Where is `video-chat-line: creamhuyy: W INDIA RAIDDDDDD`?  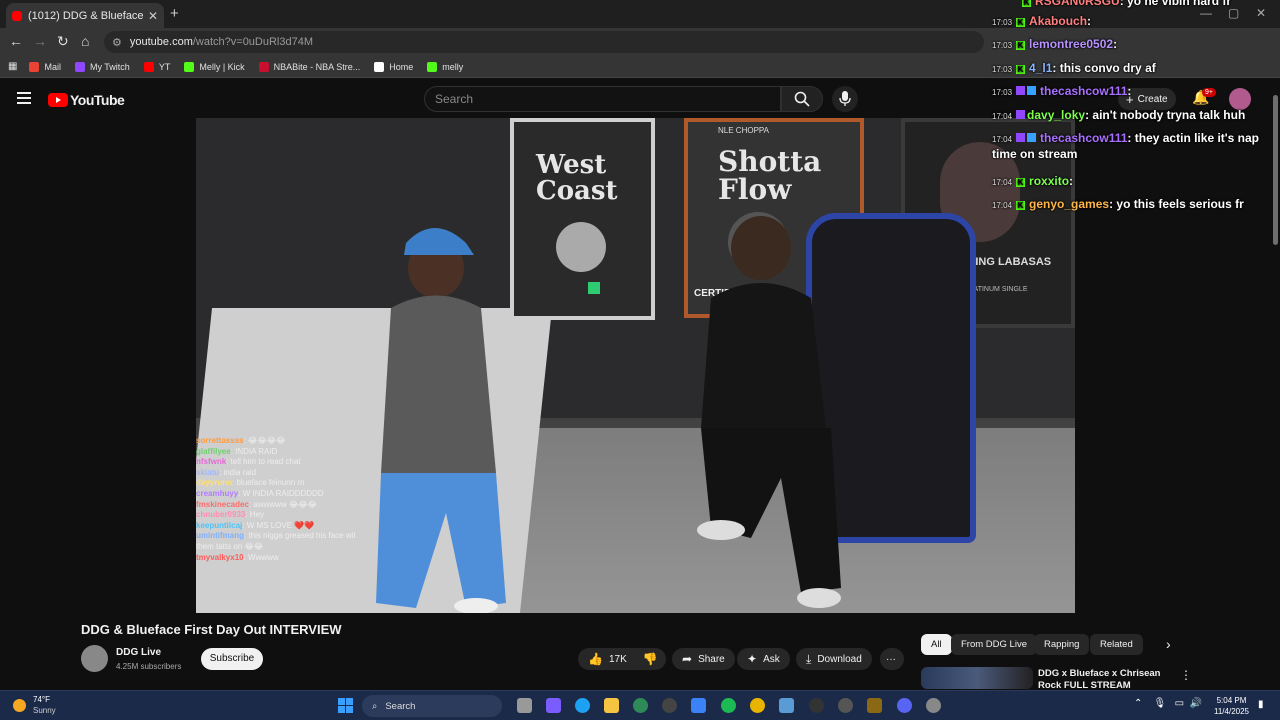
video-chat-line: creamhuyy: W INDIA RAIDDDDDD is located at coordinates (260, 493).